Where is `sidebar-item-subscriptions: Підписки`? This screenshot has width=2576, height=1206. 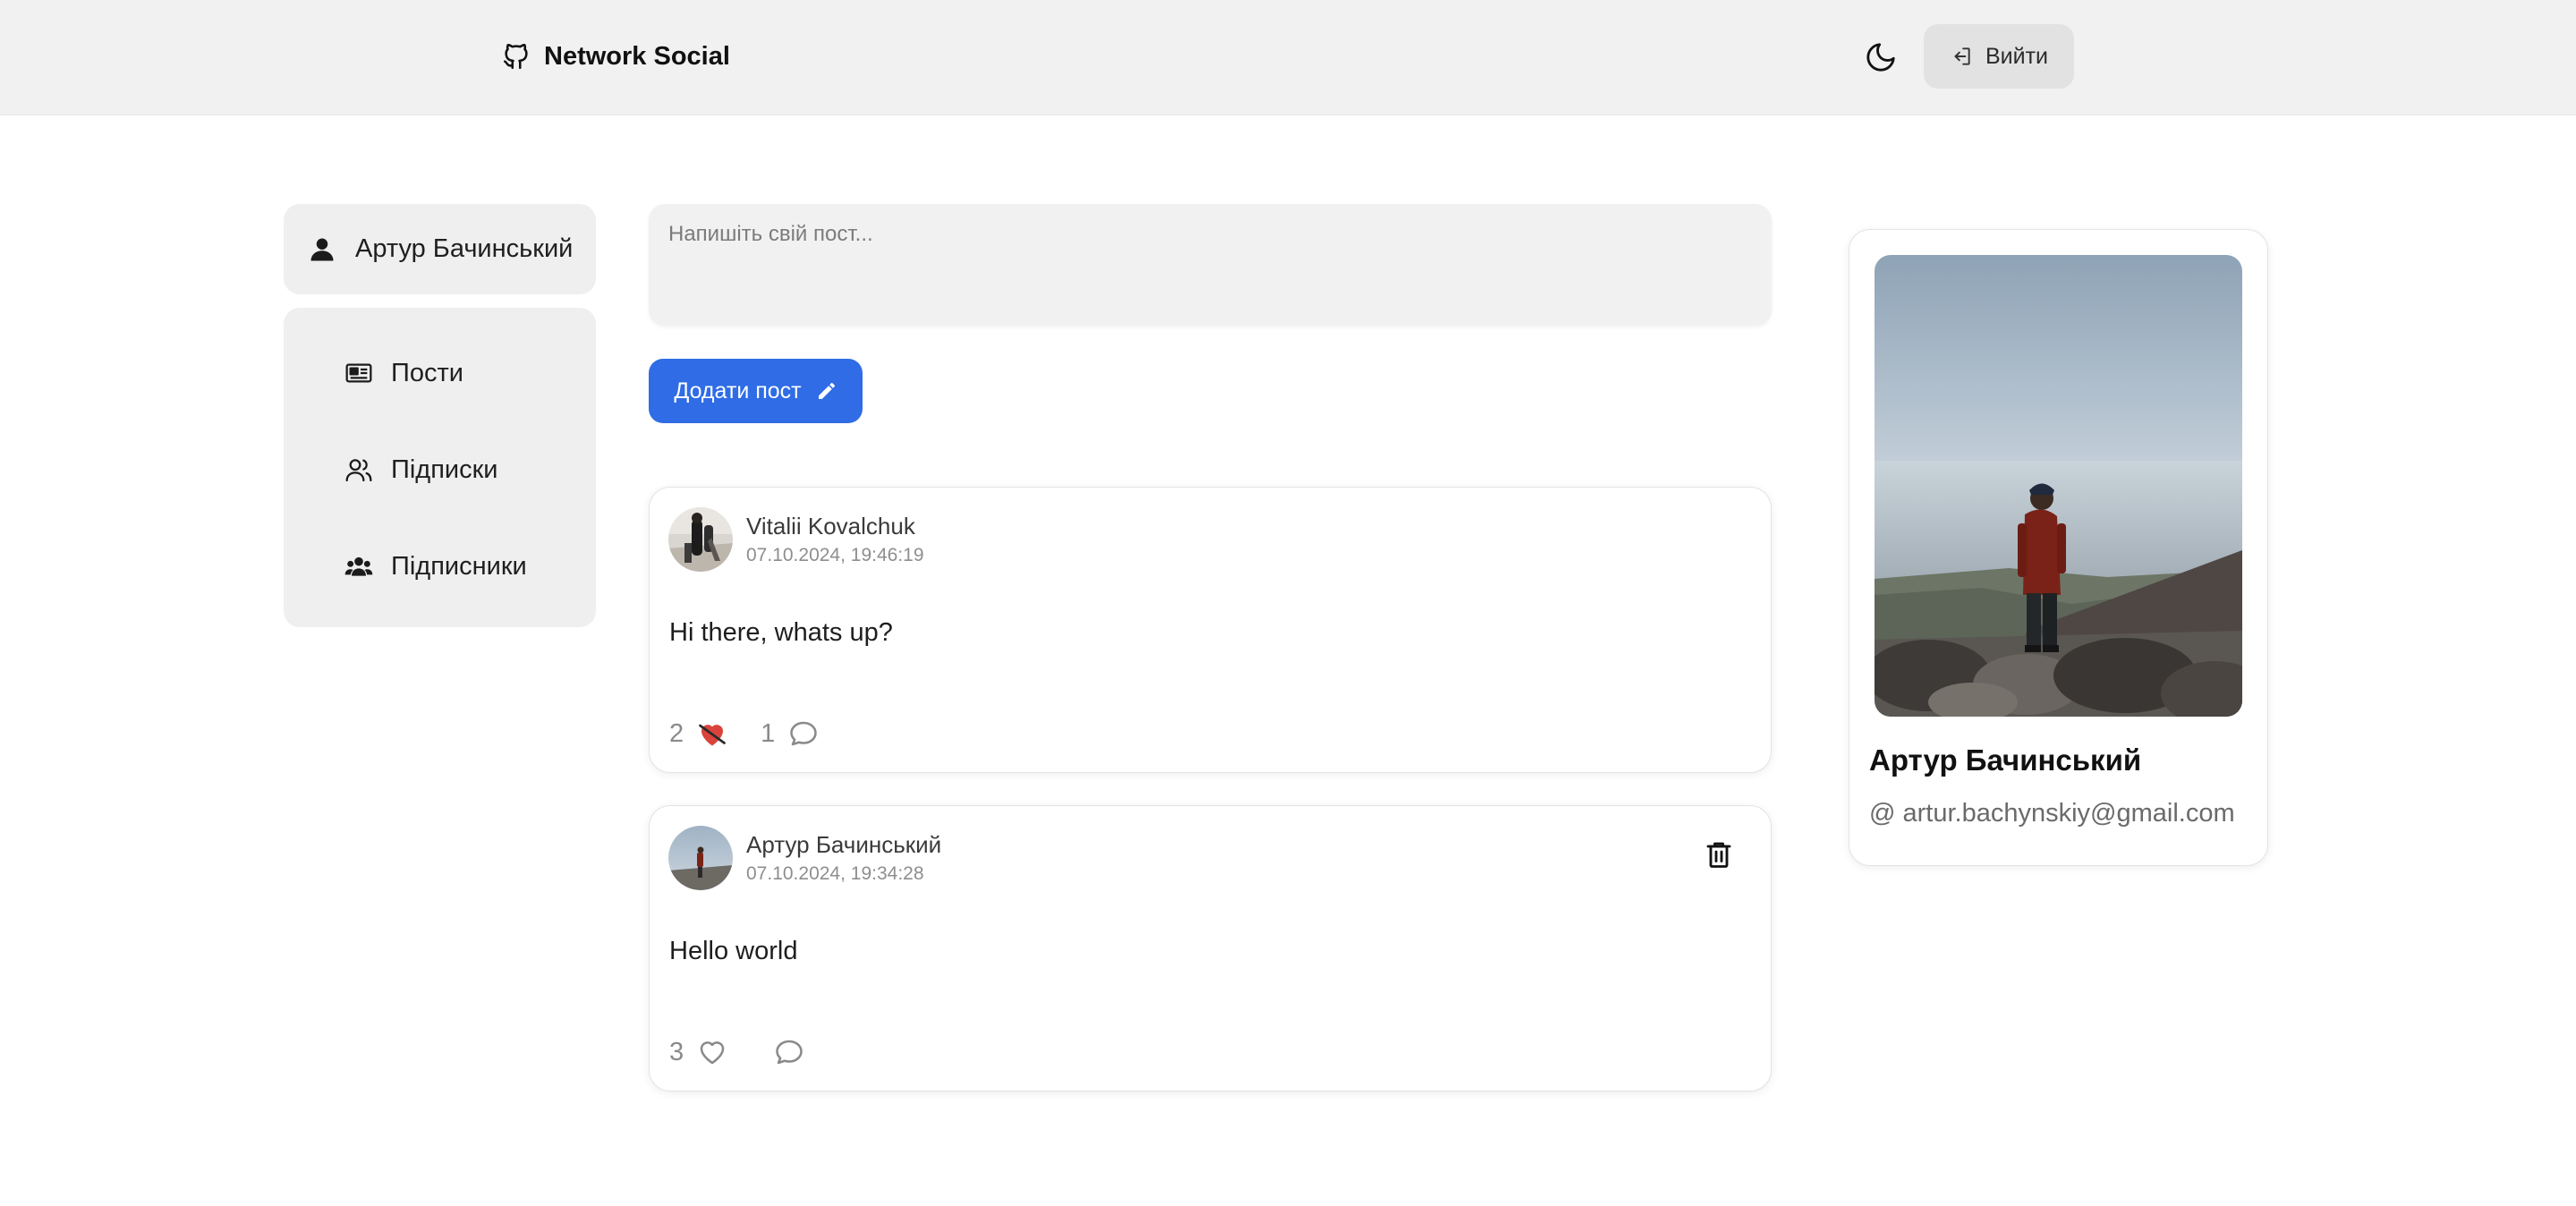
sidebar-item-subscriptions: Підписки is located at coordinates (421, 470).